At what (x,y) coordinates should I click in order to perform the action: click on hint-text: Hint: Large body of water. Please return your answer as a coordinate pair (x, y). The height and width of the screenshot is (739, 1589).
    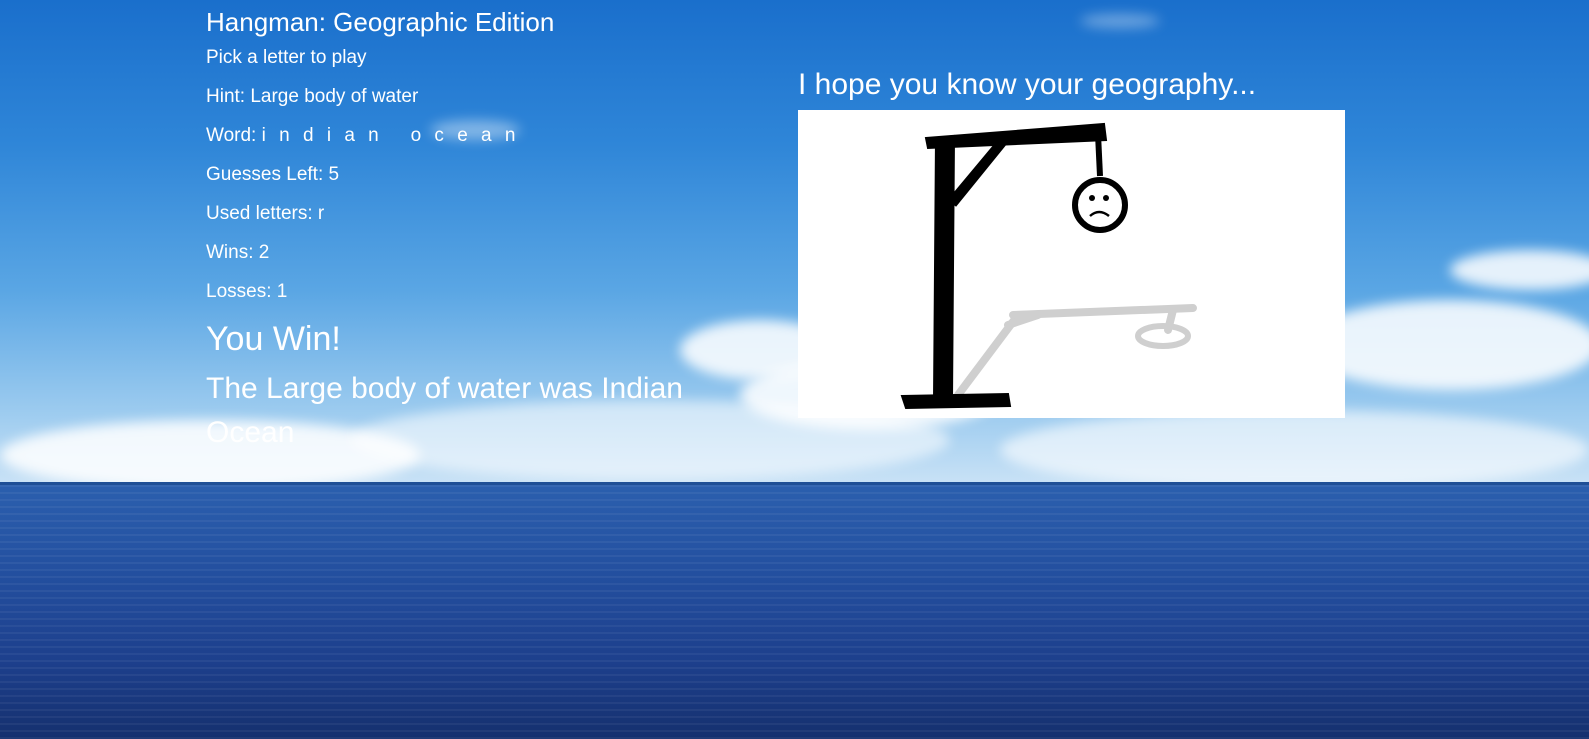
    Looking at the image, I should click on (312, 96).